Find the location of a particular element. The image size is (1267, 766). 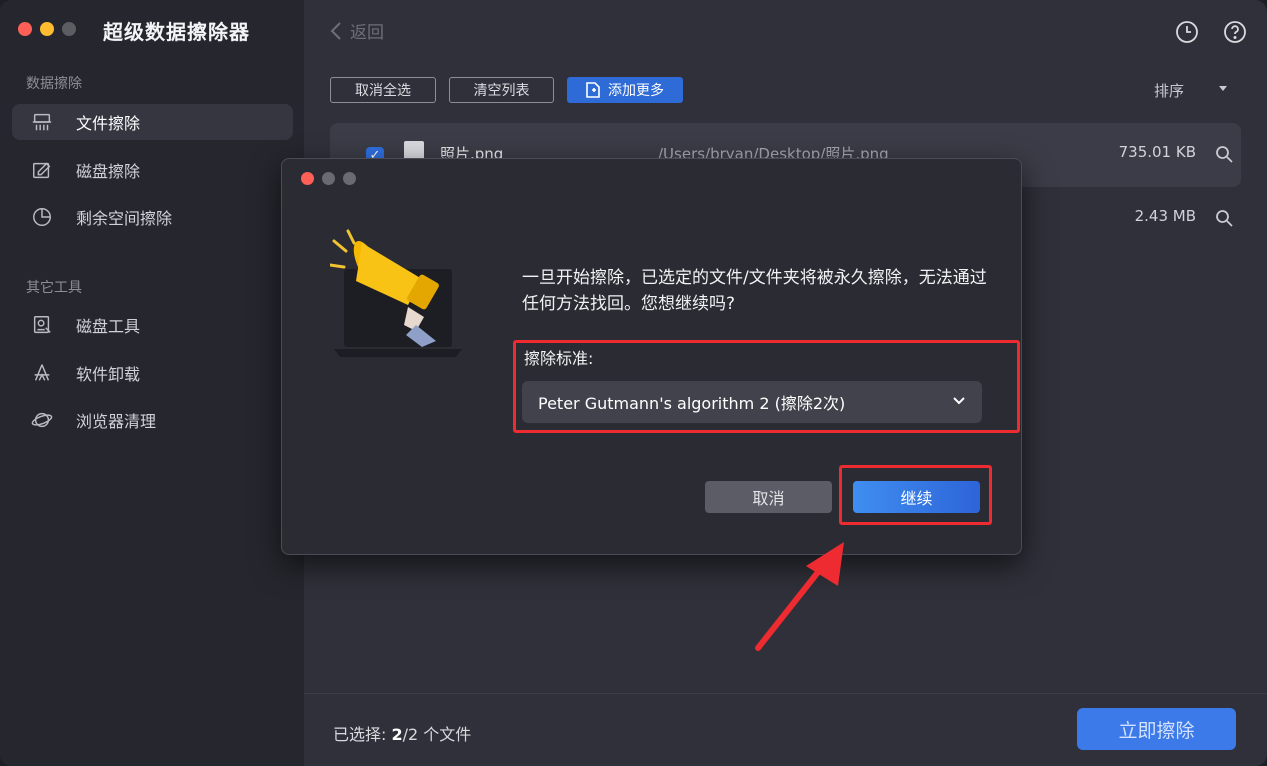

help-button is located at coordinates (1235, 32).